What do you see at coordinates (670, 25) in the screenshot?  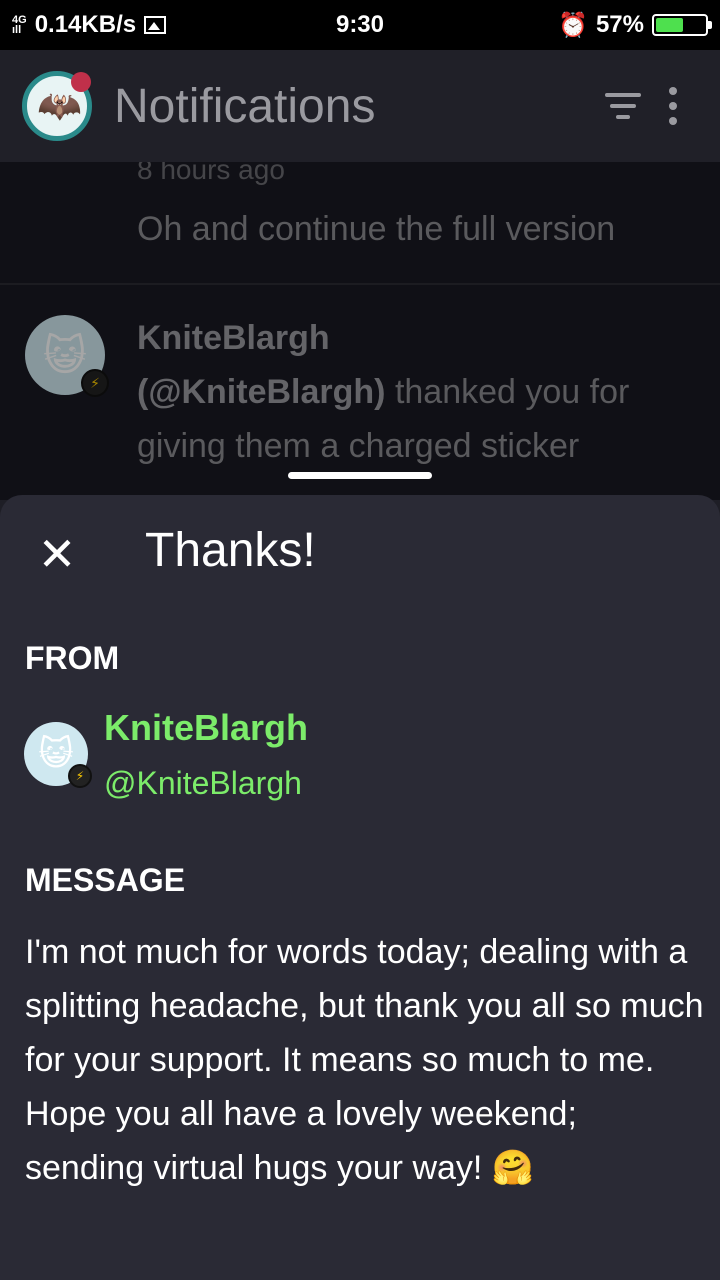 I see `battery-fill` at bounding box center [670, 25].